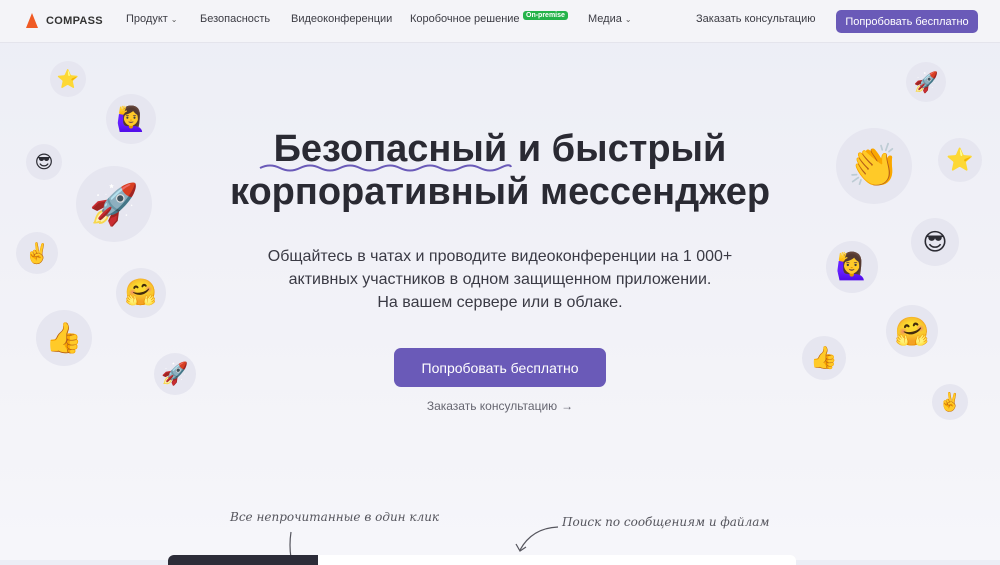  Describe the element at coordinates (907, 21) in the screenshot. I see `nav-try-free-button: Попробовать бесплатно` at that location.